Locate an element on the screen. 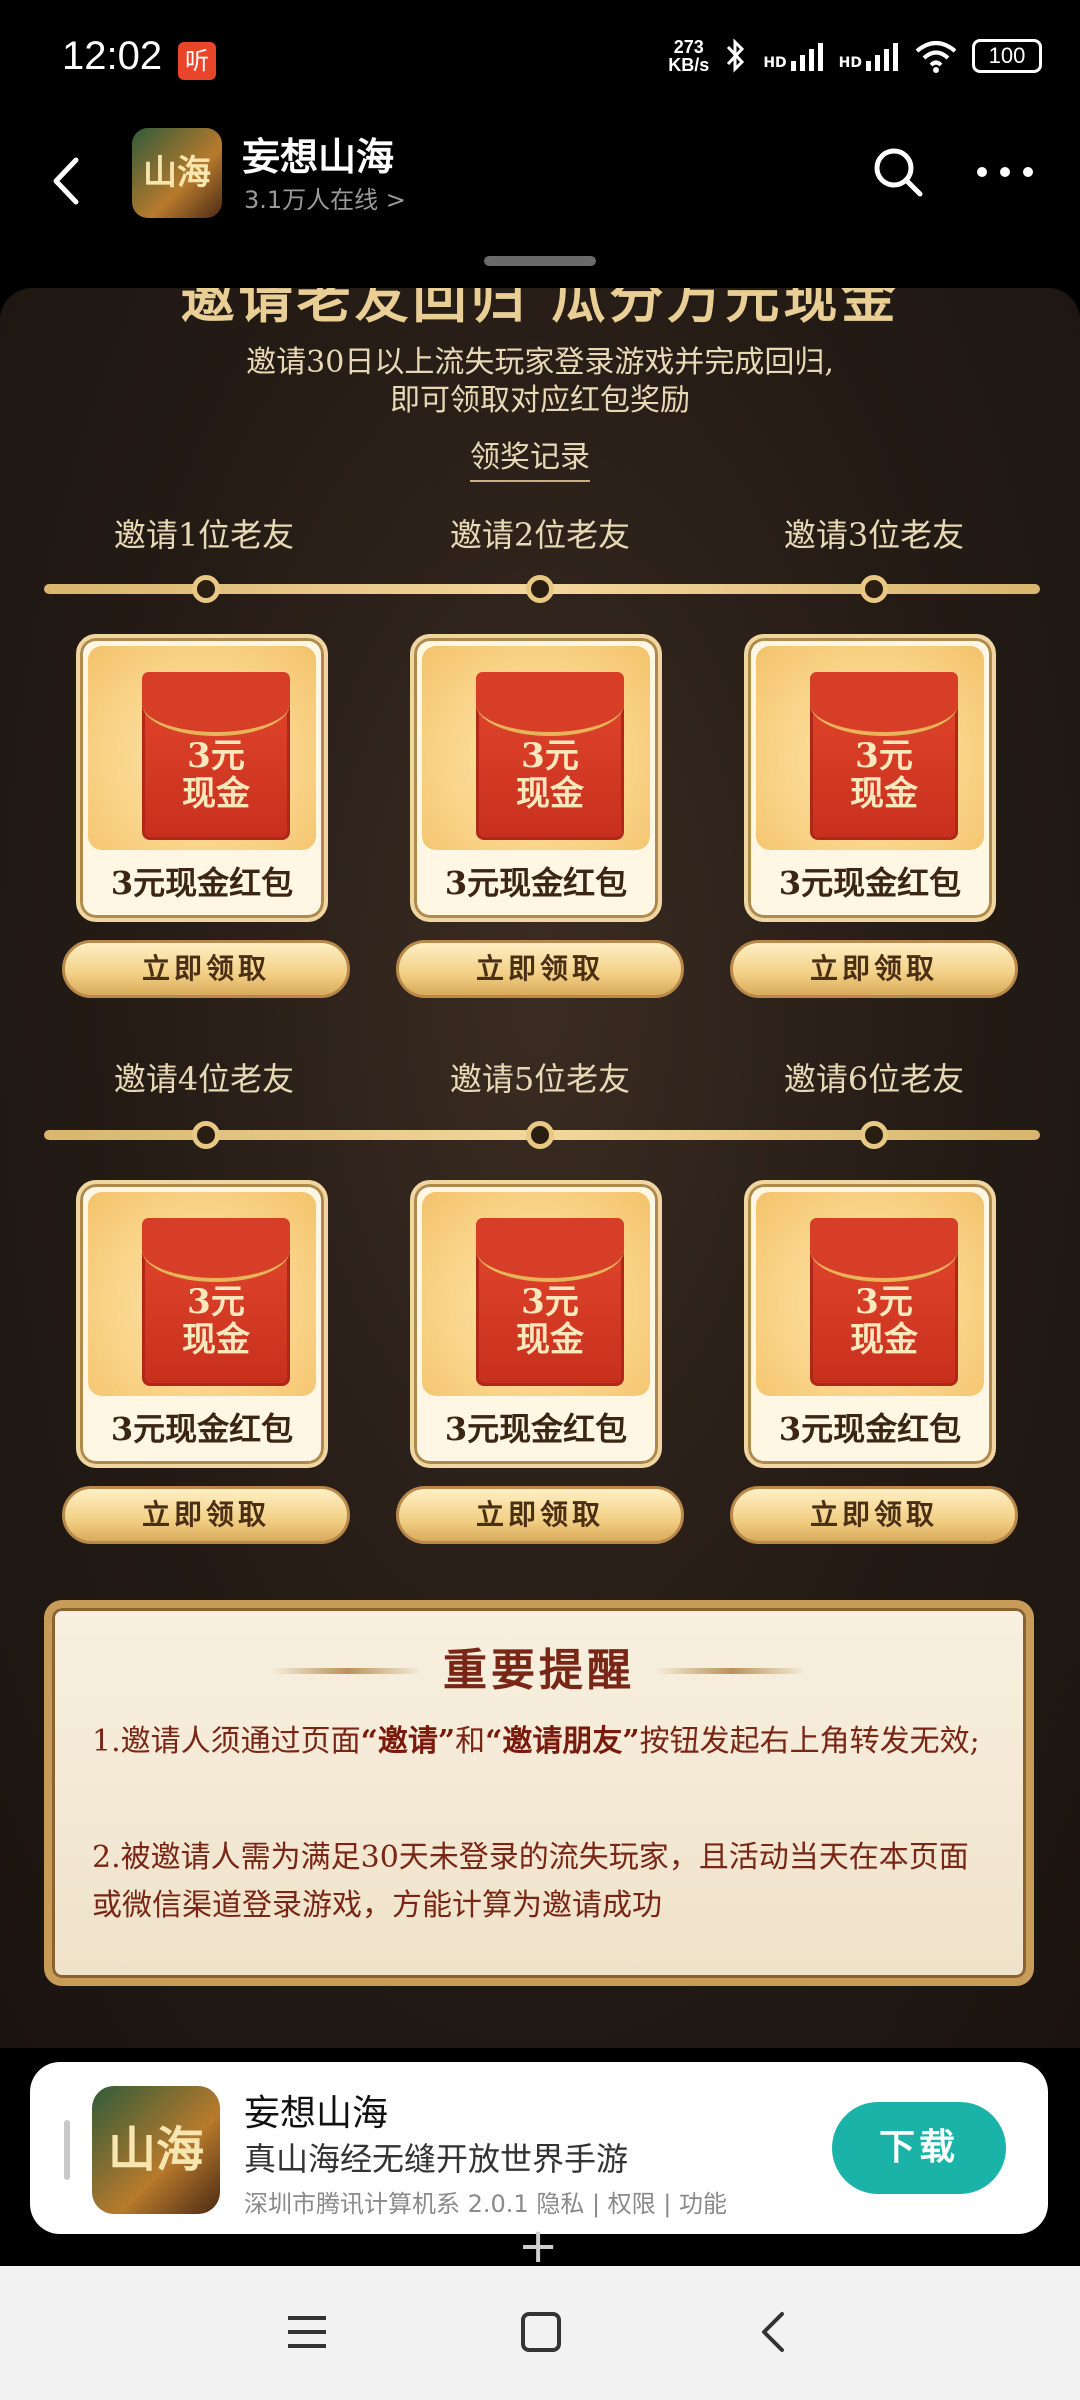  sheet-handle is located at coordinates (67, 2150).